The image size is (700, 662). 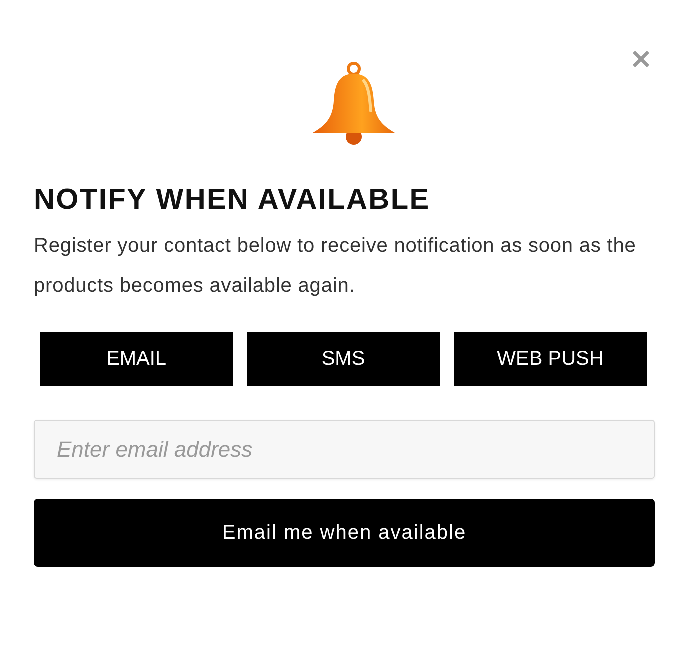 I want to click on channel-tab: WEB PUSH, so click(x=550, y=359).